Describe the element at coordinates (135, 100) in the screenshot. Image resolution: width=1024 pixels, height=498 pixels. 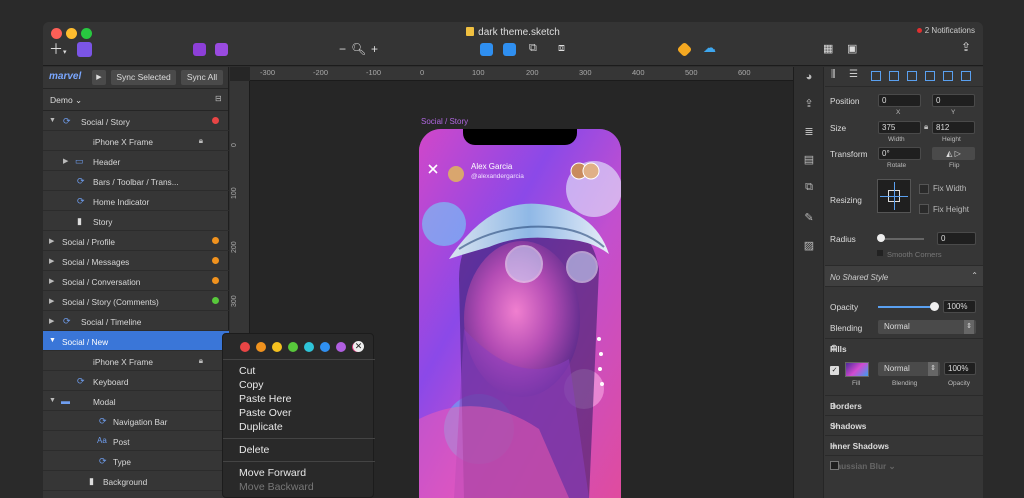
I see `page-selector: Demo ⌄ ⊟` at that location.